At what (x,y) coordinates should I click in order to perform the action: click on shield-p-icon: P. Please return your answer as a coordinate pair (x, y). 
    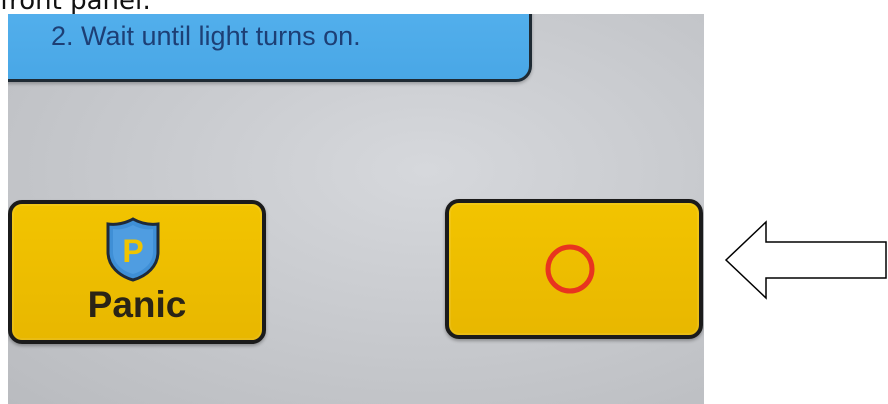
    Looking at the image, I should click on (133, 249).